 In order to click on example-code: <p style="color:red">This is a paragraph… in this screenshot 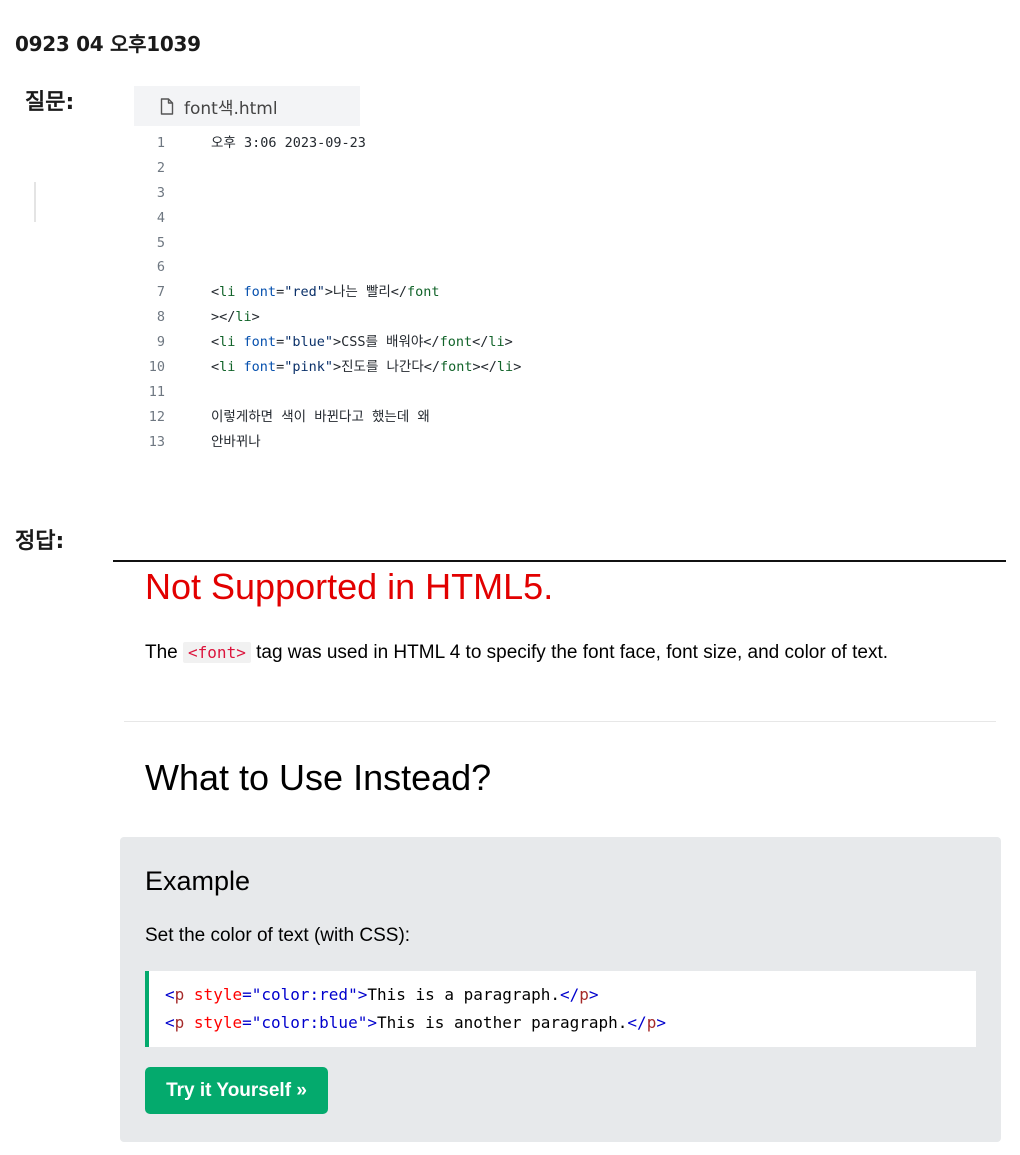, I will do `click(560, 1009)`.